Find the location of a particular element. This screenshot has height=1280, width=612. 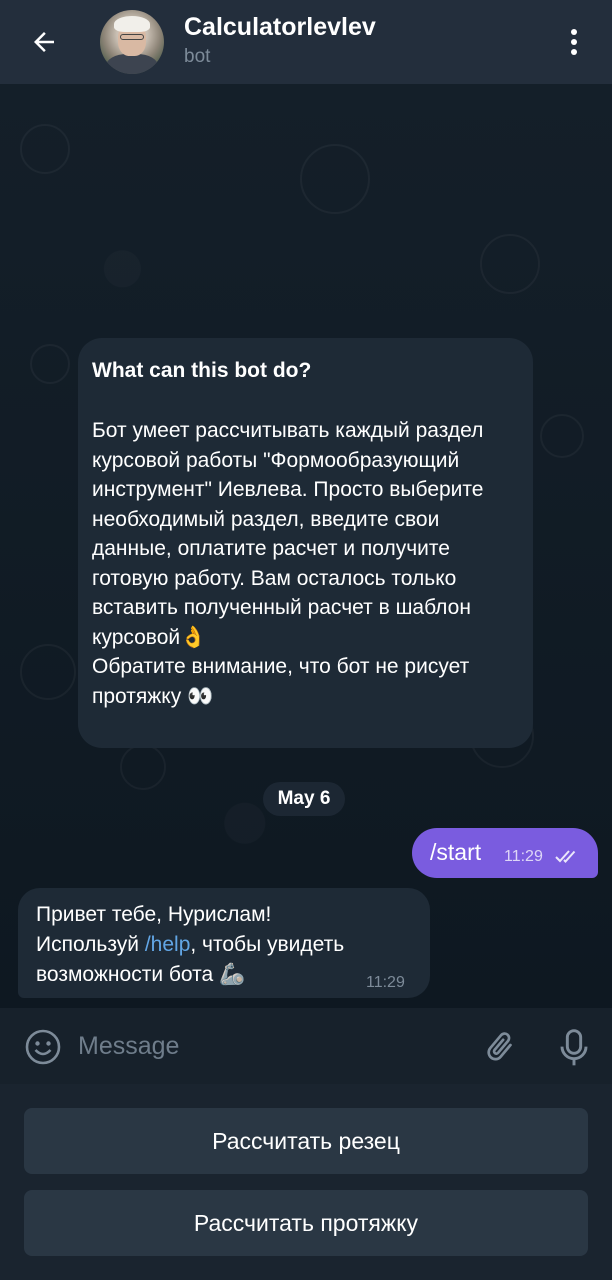

help-command-link: /help is located at coordinates (168, 944).